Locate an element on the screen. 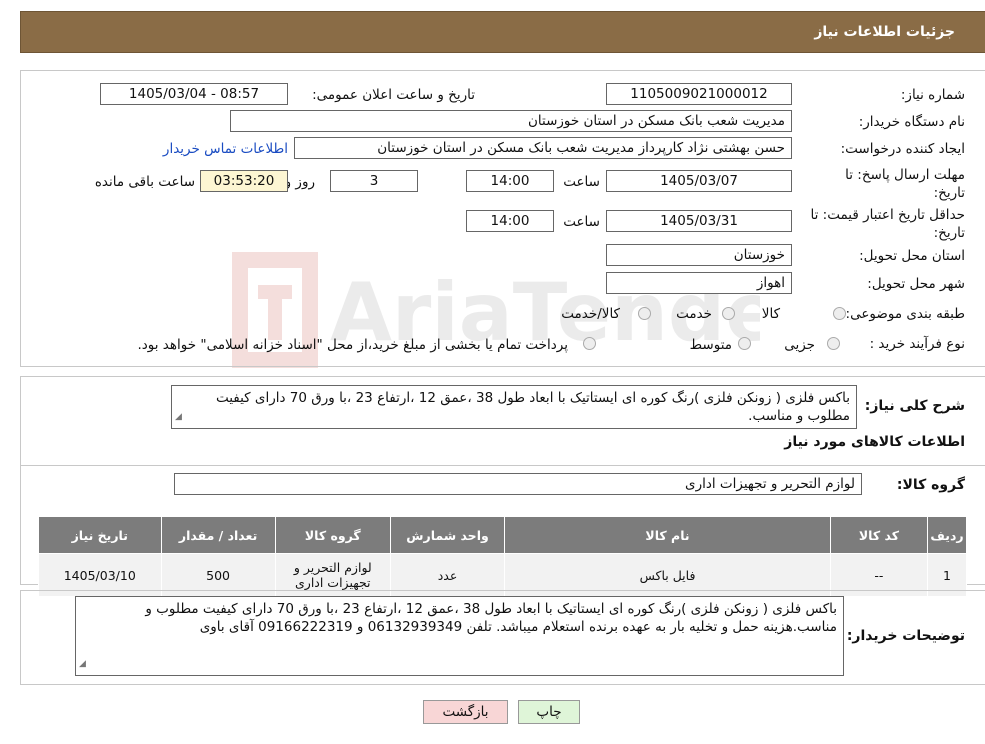 The height and width of the screenshot is (744, 985). buyer-notes-label: توضیحات خریدار: is located at coordinates (905, 636).